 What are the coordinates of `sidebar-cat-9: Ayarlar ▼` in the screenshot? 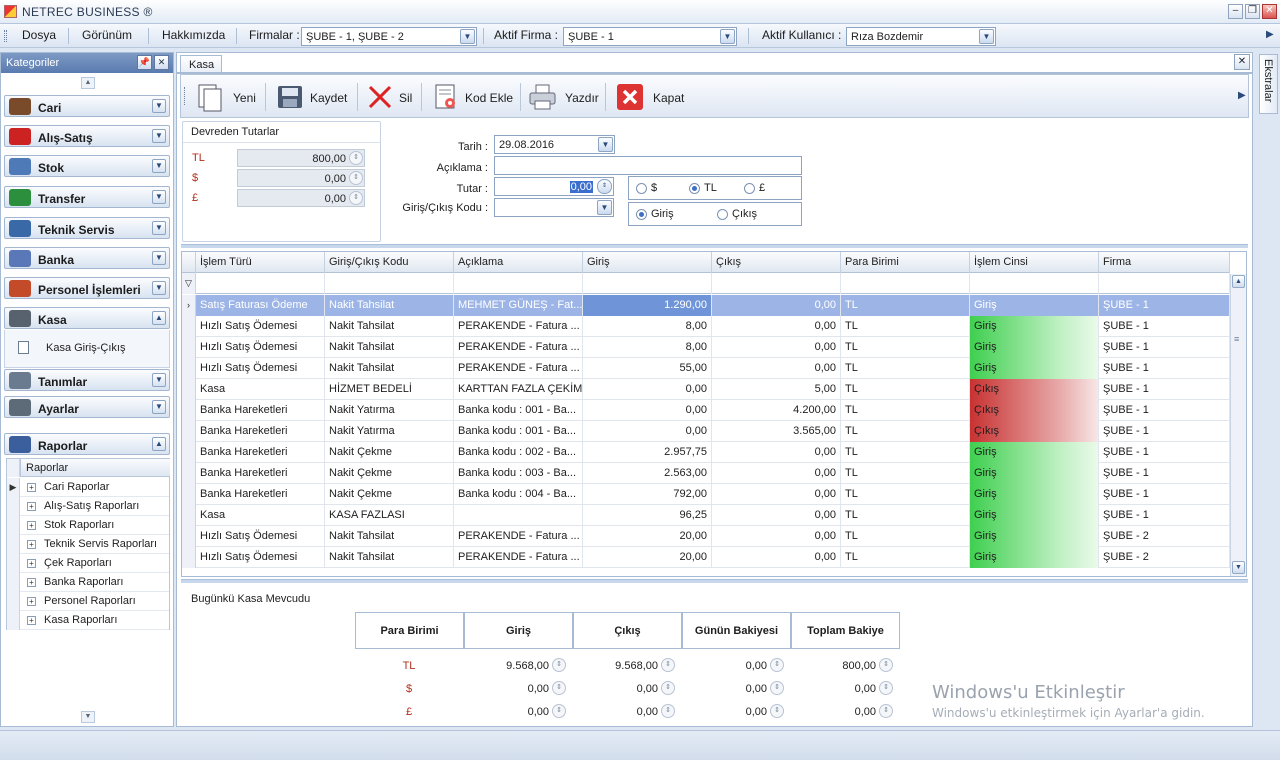 It's located at (87, 407).